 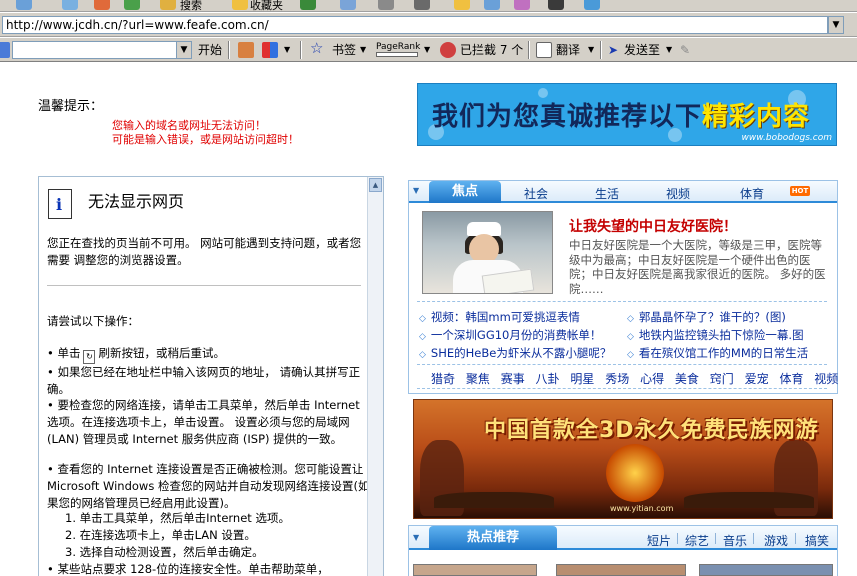 I want to click on pagerank-dropdown-icon: ▼, so click(x=427, y=50).